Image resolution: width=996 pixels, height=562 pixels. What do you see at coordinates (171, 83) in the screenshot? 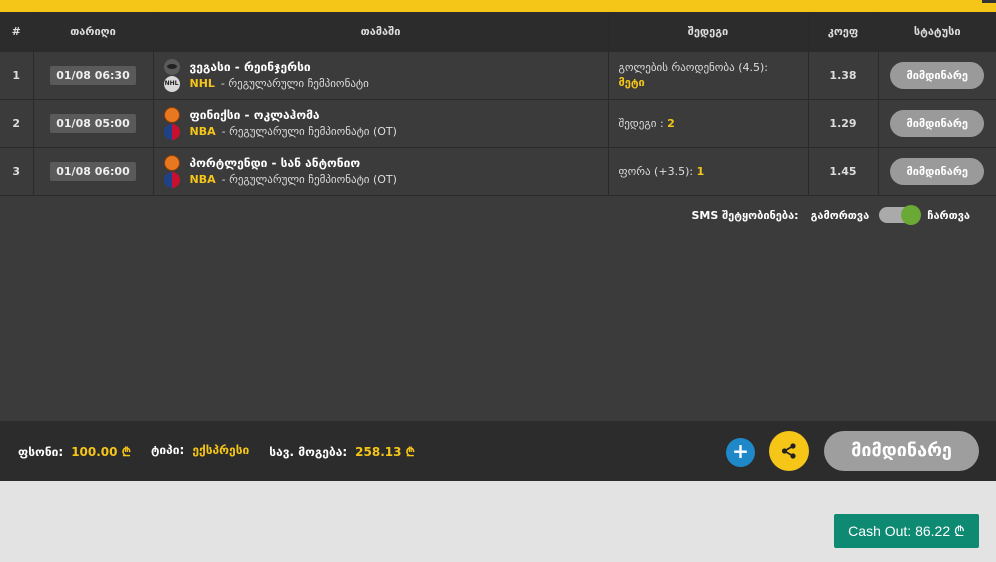
I see `nhl-logo-icon: NHL` at bounding box center [171, 83].